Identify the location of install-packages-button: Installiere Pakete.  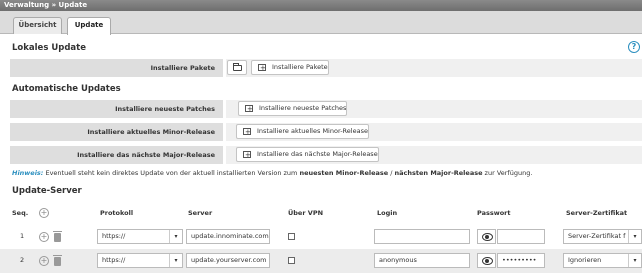
(290, 67).